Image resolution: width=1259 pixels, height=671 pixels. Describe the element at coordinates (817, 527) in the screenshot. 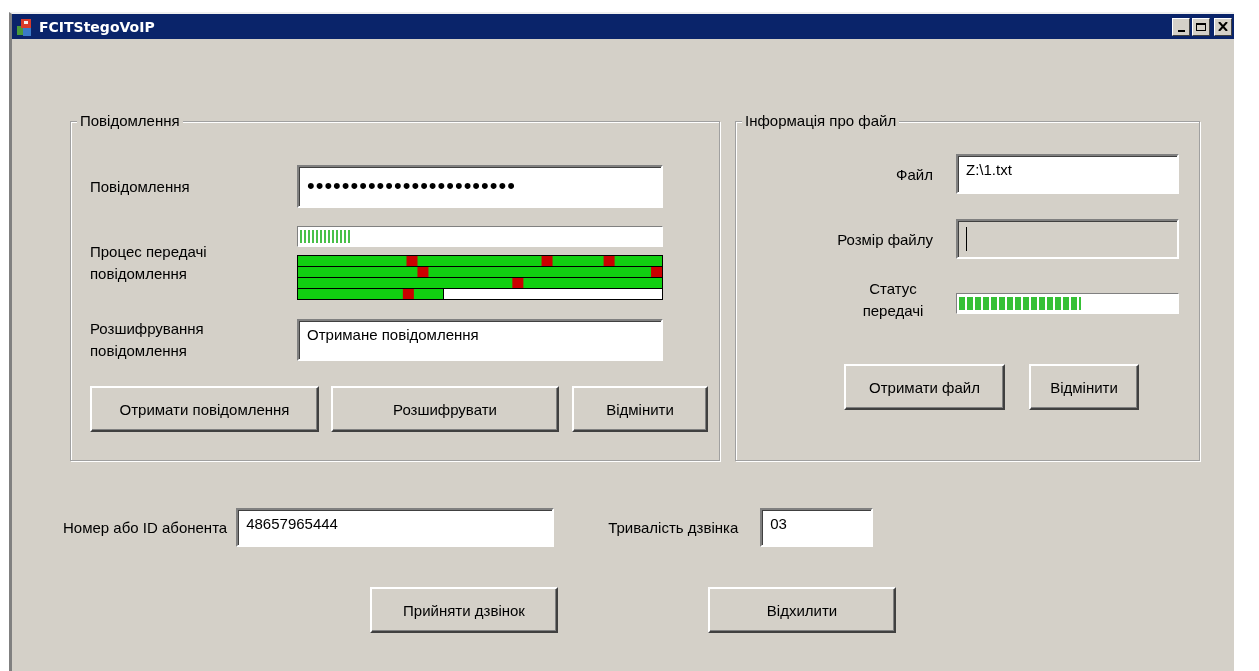

I see `text-field: 03` at that location.